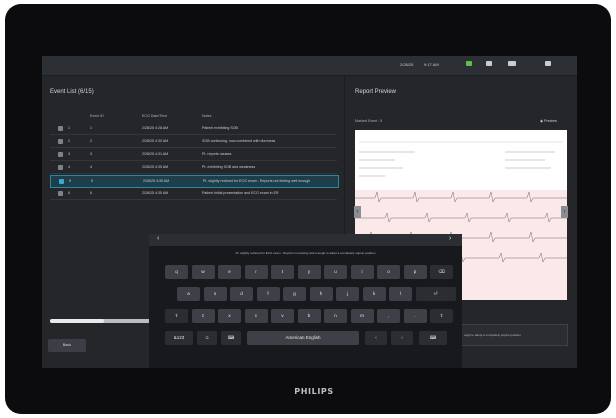  Describe the element at coordinates (400, 294) in the screenshot. I see `key-l: l` at that location.